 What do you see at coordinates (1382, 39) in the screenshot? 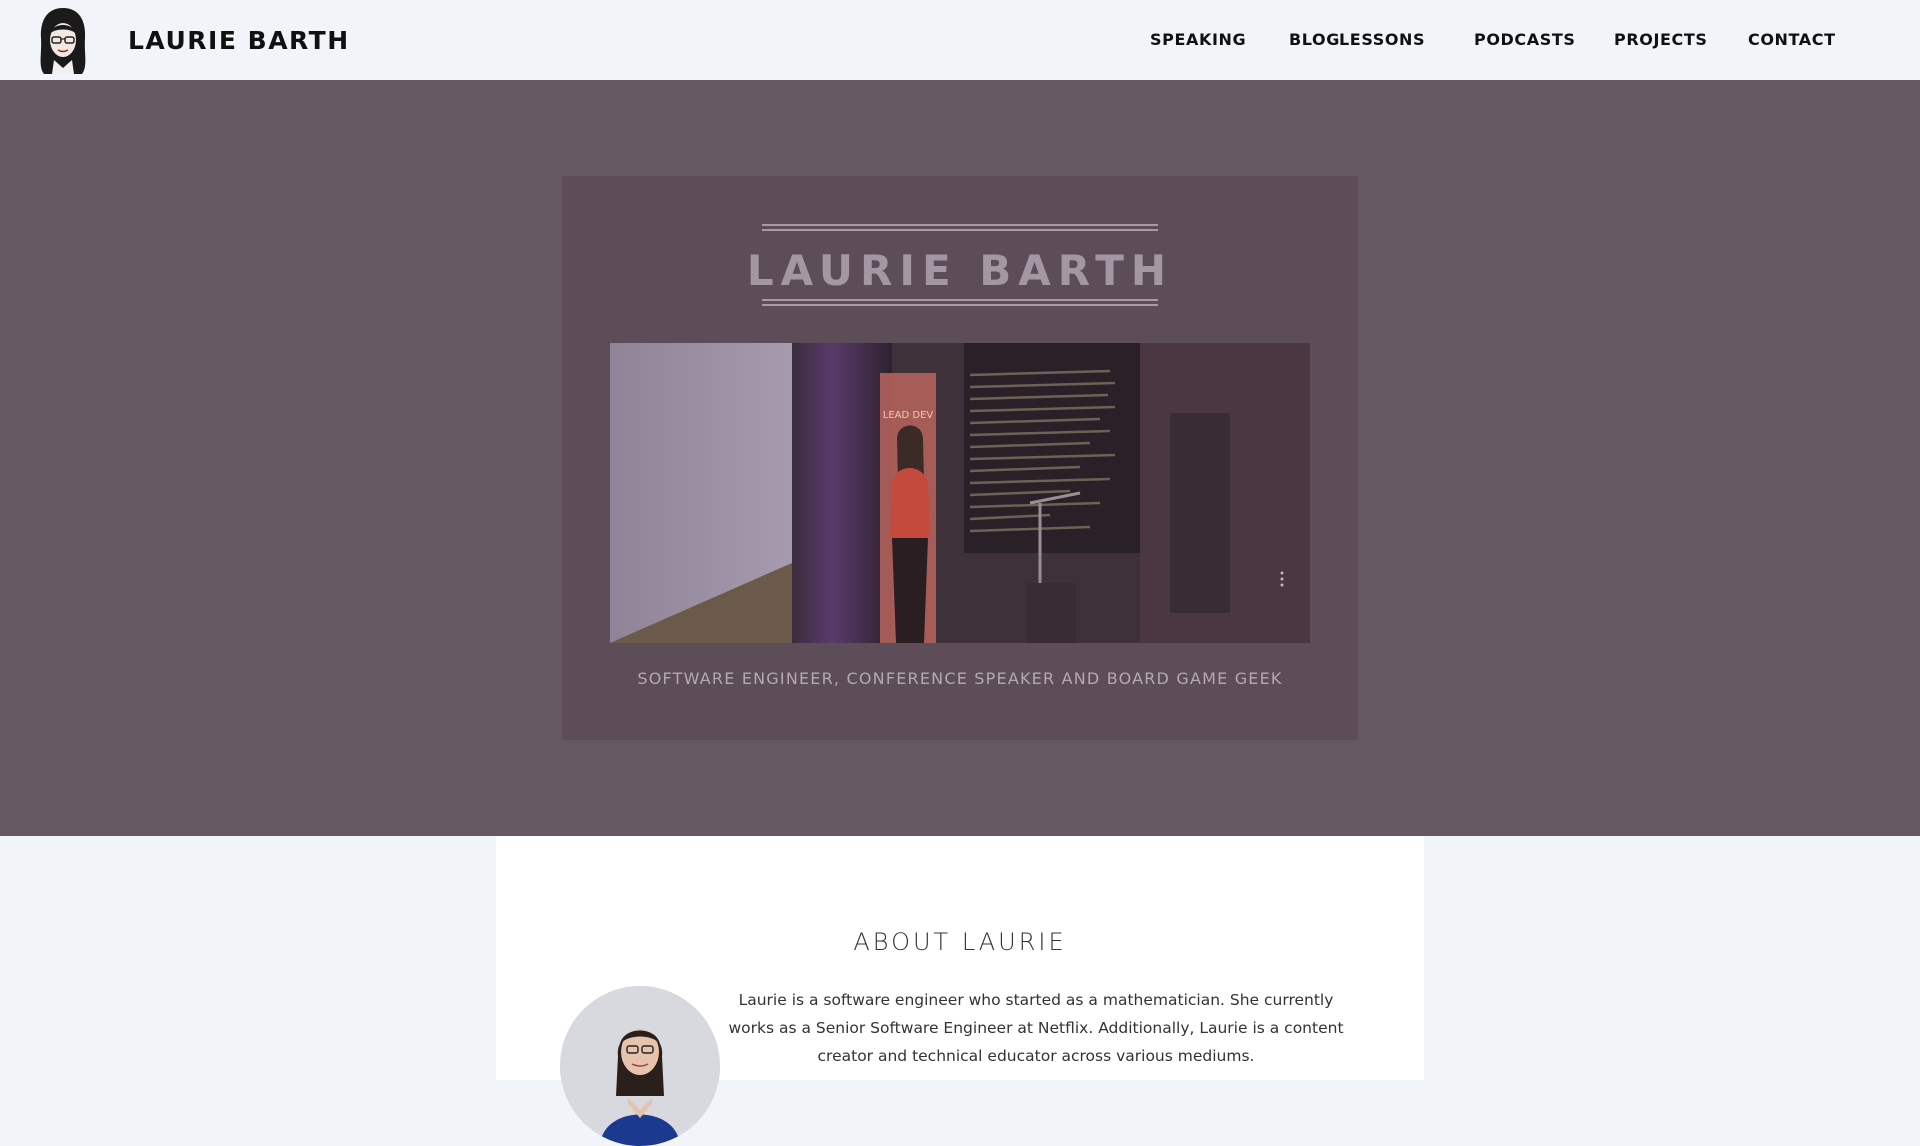
I see `nav-lessons: LESSONS` at bounding box center [1382, 39].